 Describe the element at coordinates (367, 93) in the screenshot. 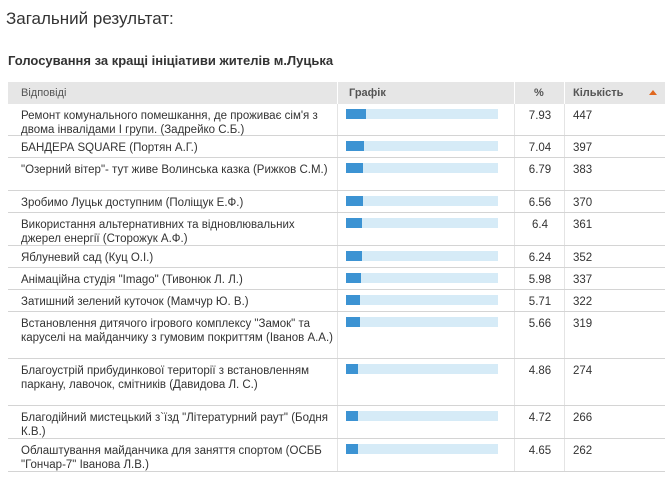

I see `header-graph: Графік` at that location.